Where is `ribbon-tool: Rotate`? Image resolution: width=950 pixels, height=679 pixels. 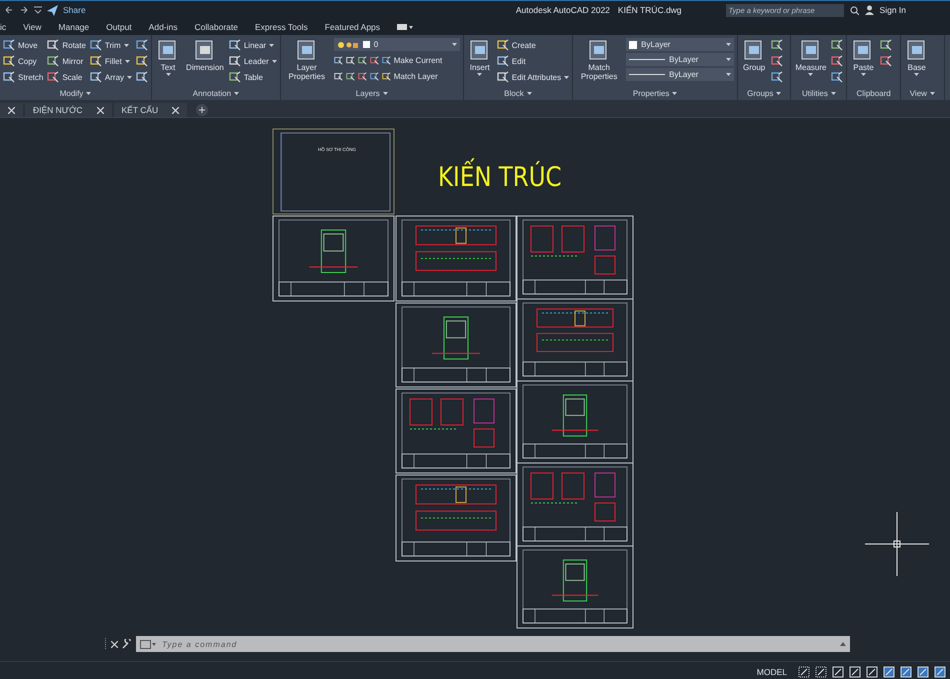
ribbon-tool: Rotate is located at coordinates (66, 45).